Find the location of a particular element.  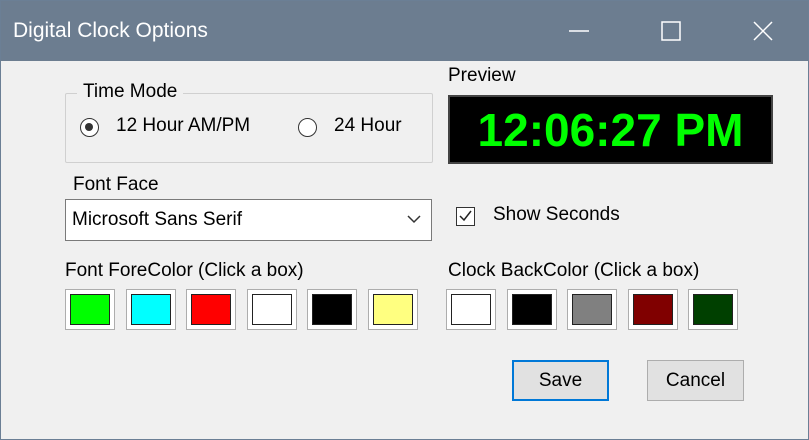

font-face-value: Microsoft Sans Serif is located at coordinates (157, 219).